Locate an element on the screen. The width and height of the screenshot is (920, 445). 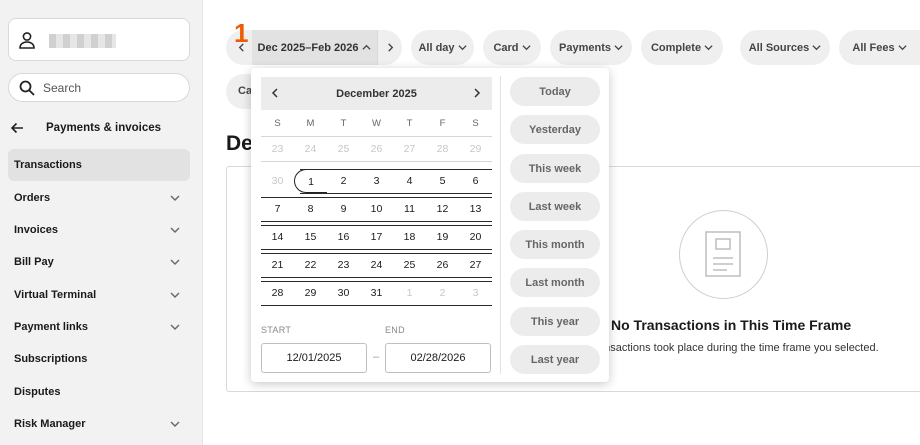
chevron-up-icon is located at coordinates (367, 47).